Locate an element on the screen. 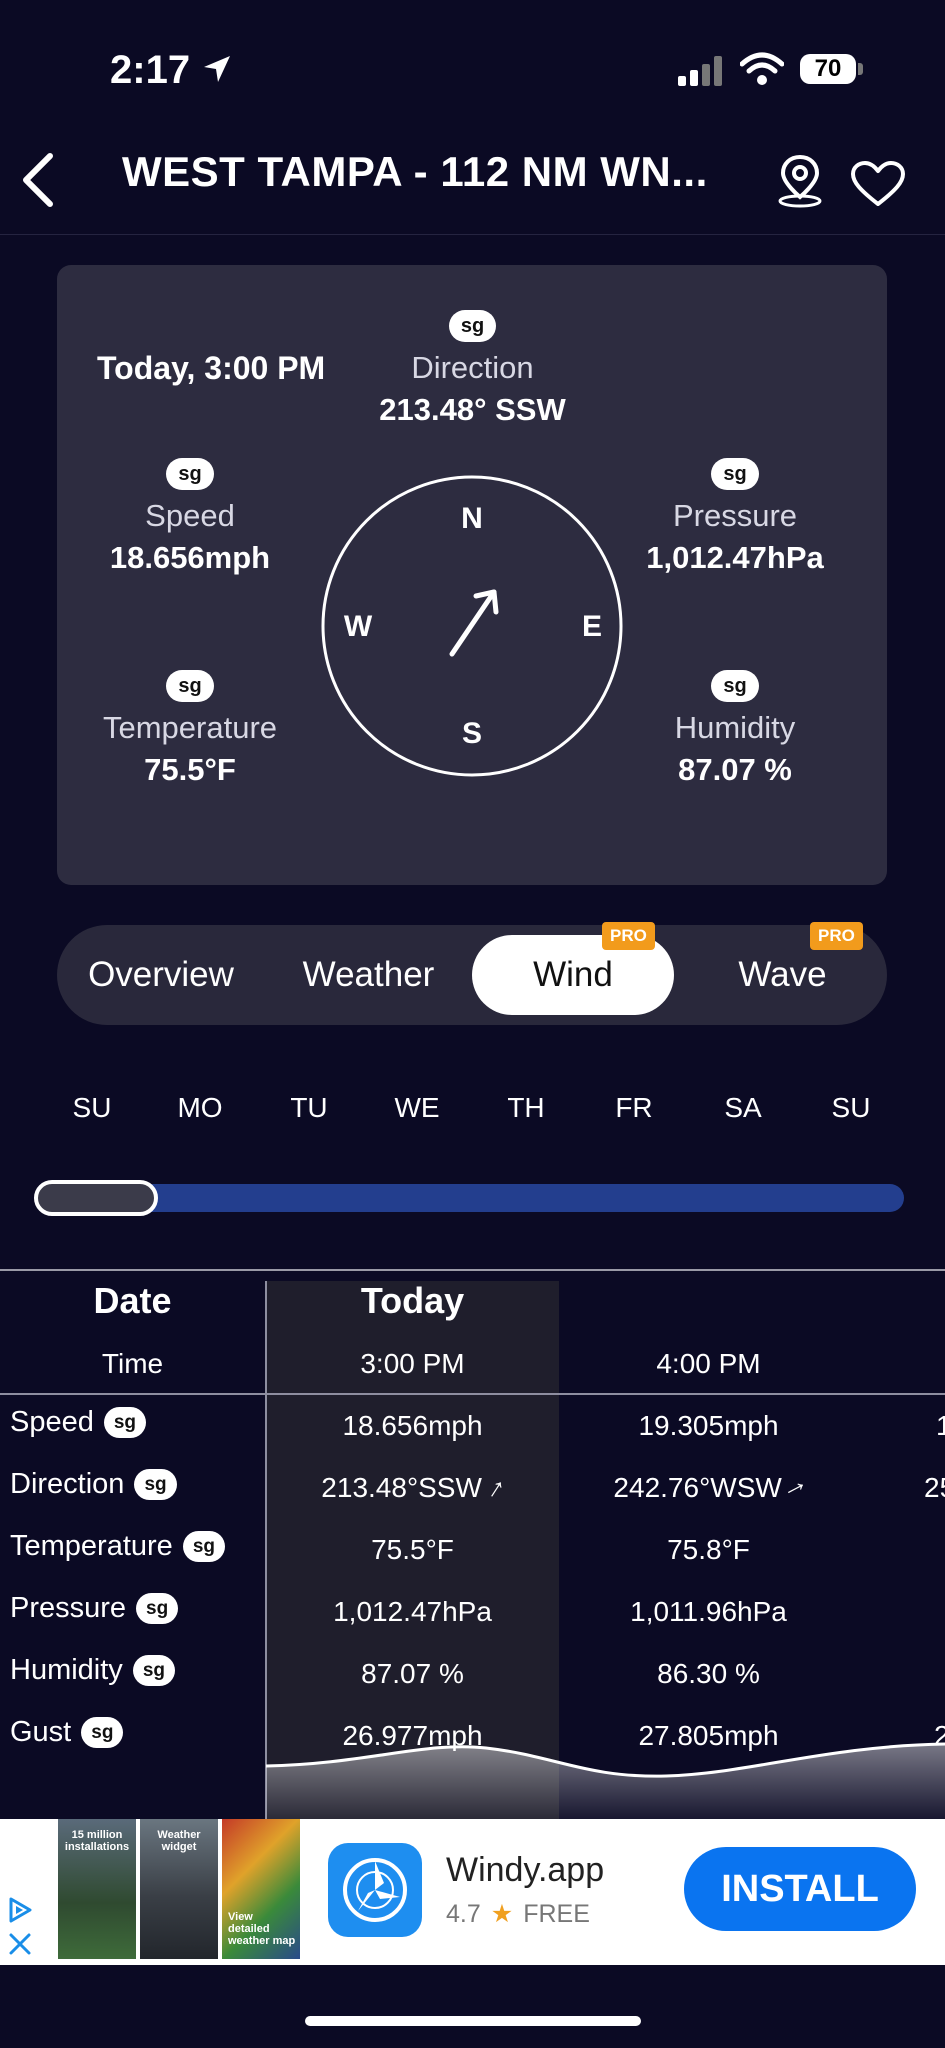  speed-label: Speed is located at coordinates (190, 515).